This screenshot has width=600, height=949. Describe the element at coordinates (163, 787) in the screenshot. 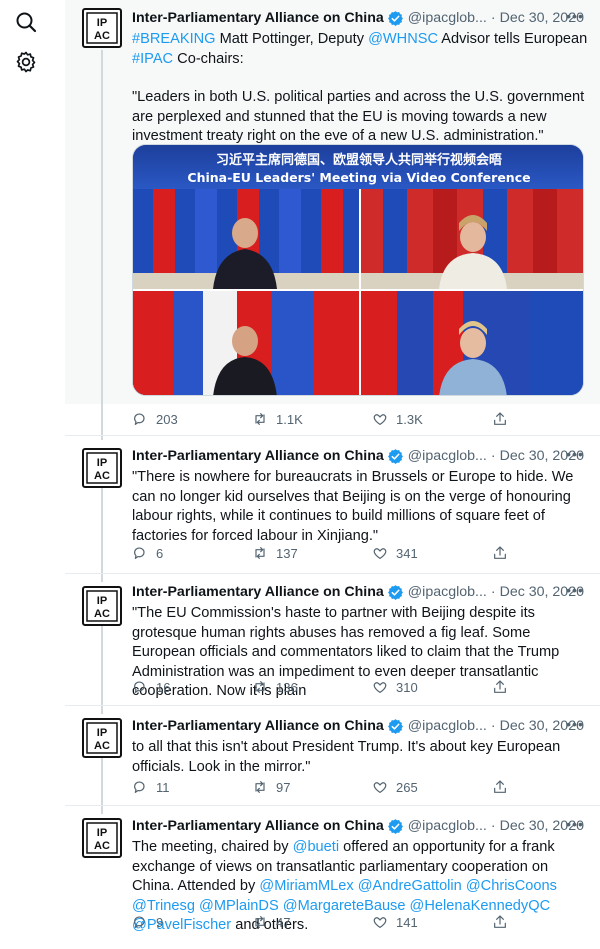

I see `reply-count: 11` at that location.